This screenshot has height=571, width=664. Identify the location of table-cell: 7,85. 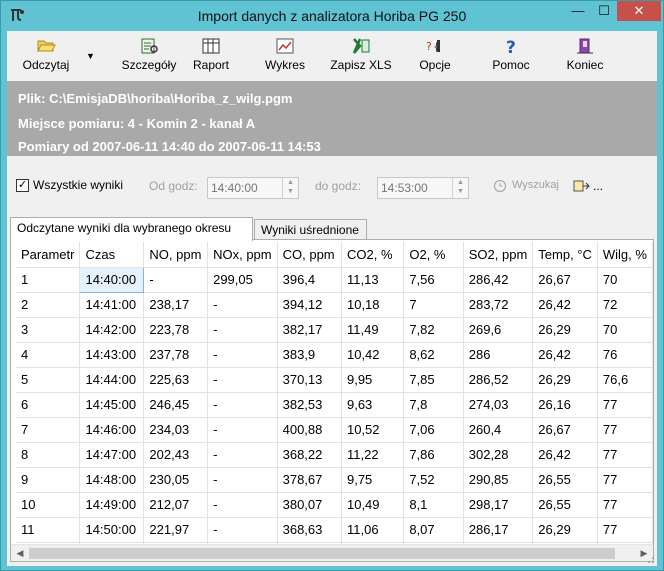
(433, 380).